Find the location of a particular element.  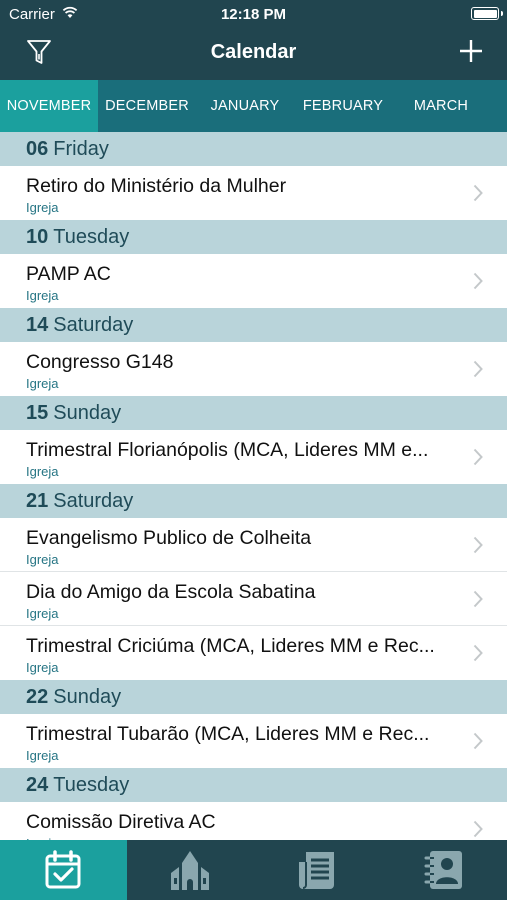

day-header: 06 Friday is located at coordinates (253, 149).